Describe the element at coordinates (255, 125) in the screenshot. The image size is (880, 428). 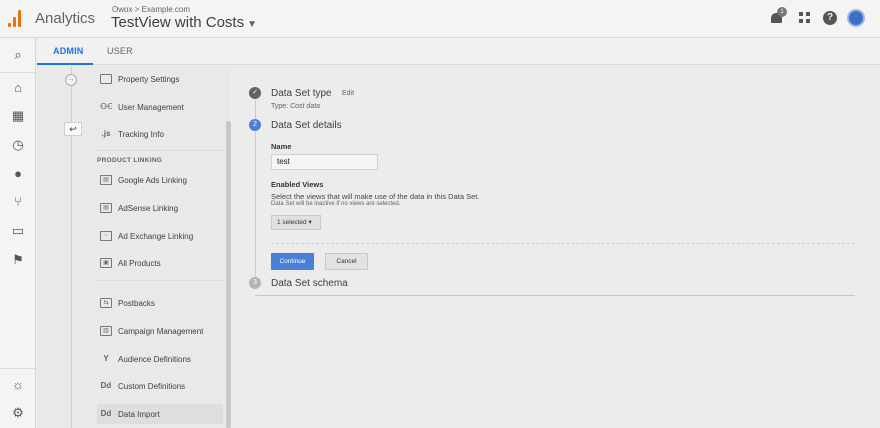
I see `step-number-badge: 2` at that location.